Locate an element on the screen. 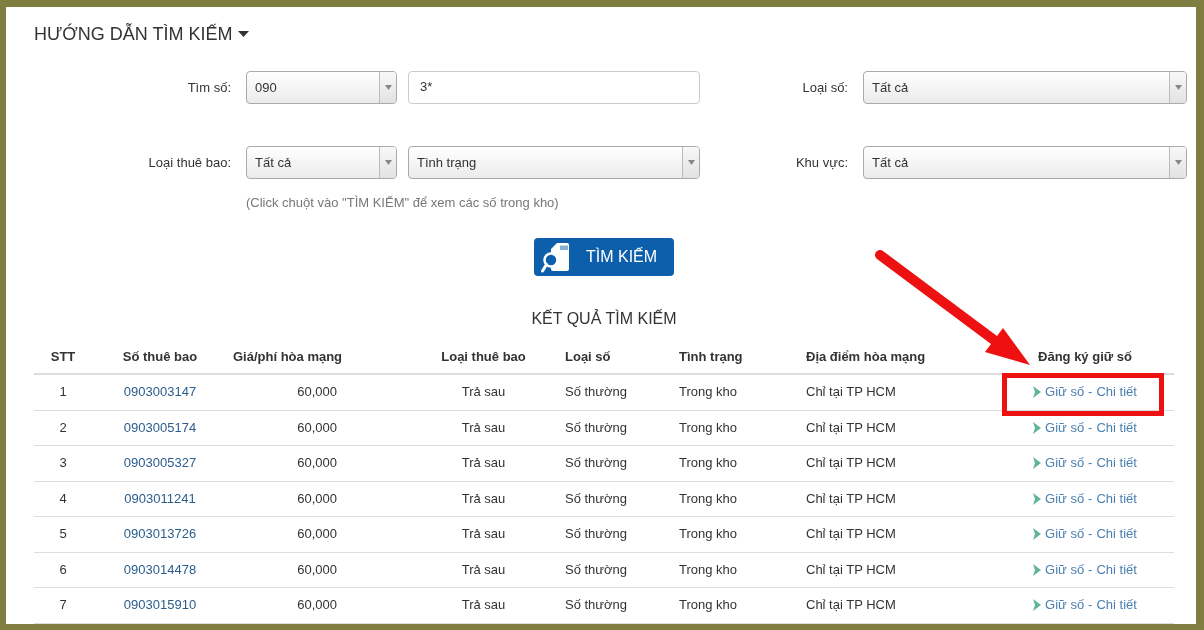 The height and width of the screenshot is (630, 1204). column-header: Địa điểm hòa mạng is located at coordinates (866, 356).